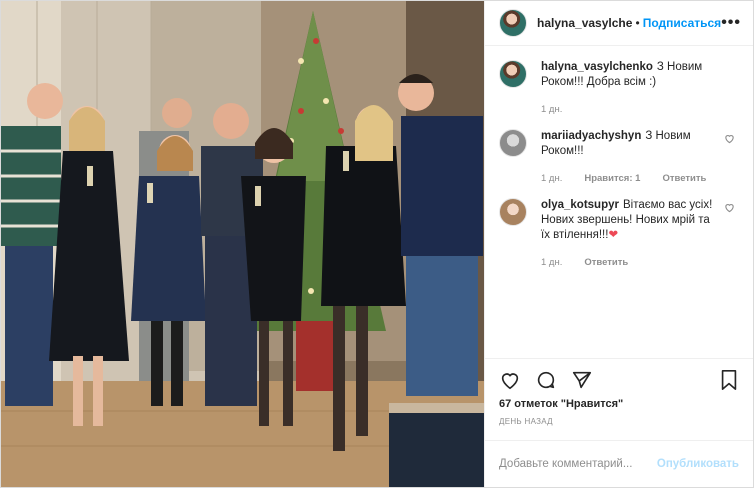  I want to click on comment-bubble-icon, so click(546, 380).